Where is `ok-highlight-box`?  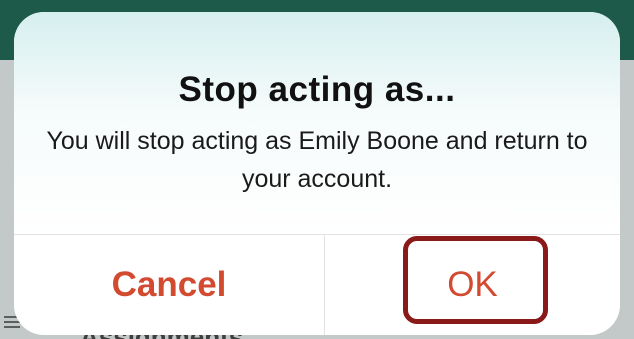 ok-highlight-box is located at coordinates (475, 280).